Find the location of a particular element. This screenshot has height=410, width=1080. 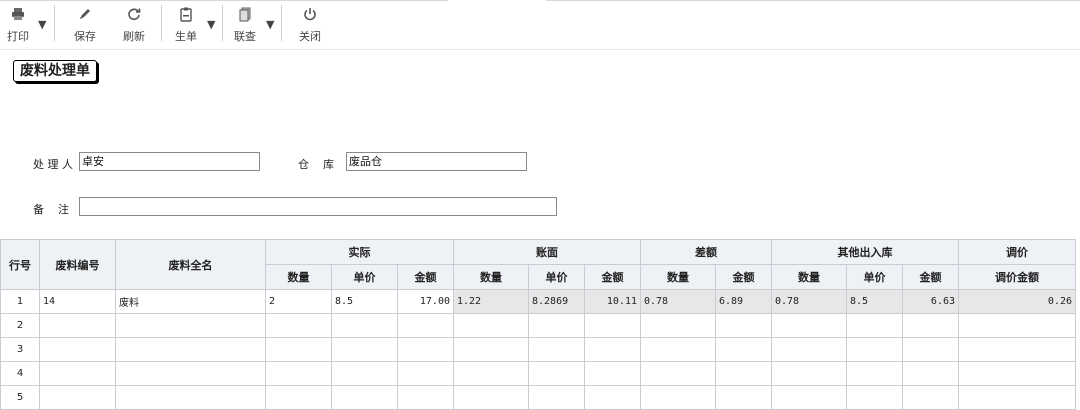

header-code: 废料编号 is located at coordinates (77, 264).